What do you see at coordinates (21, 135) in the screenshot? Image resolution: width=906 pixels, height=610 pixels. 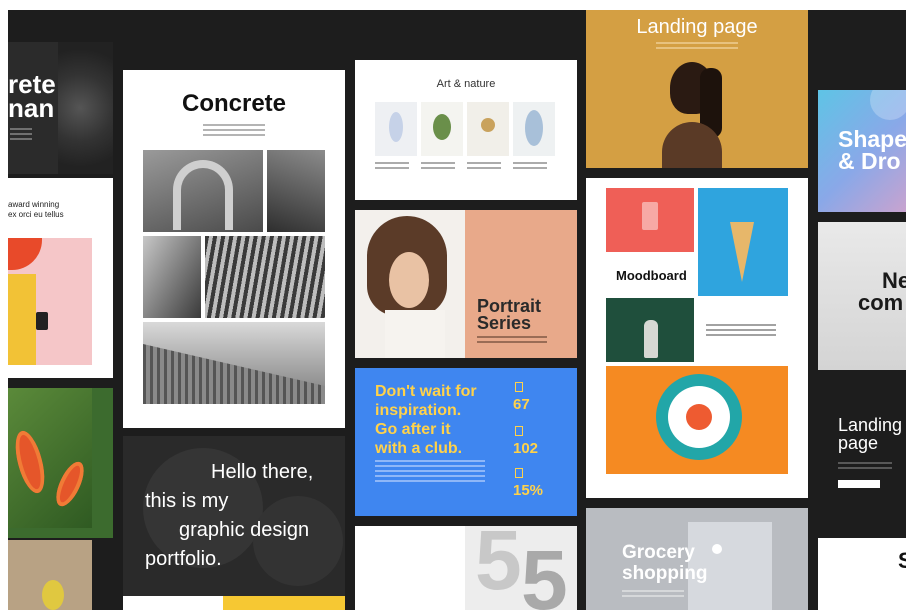 I see `concrete-man-body` at bounding box center [21, 135].